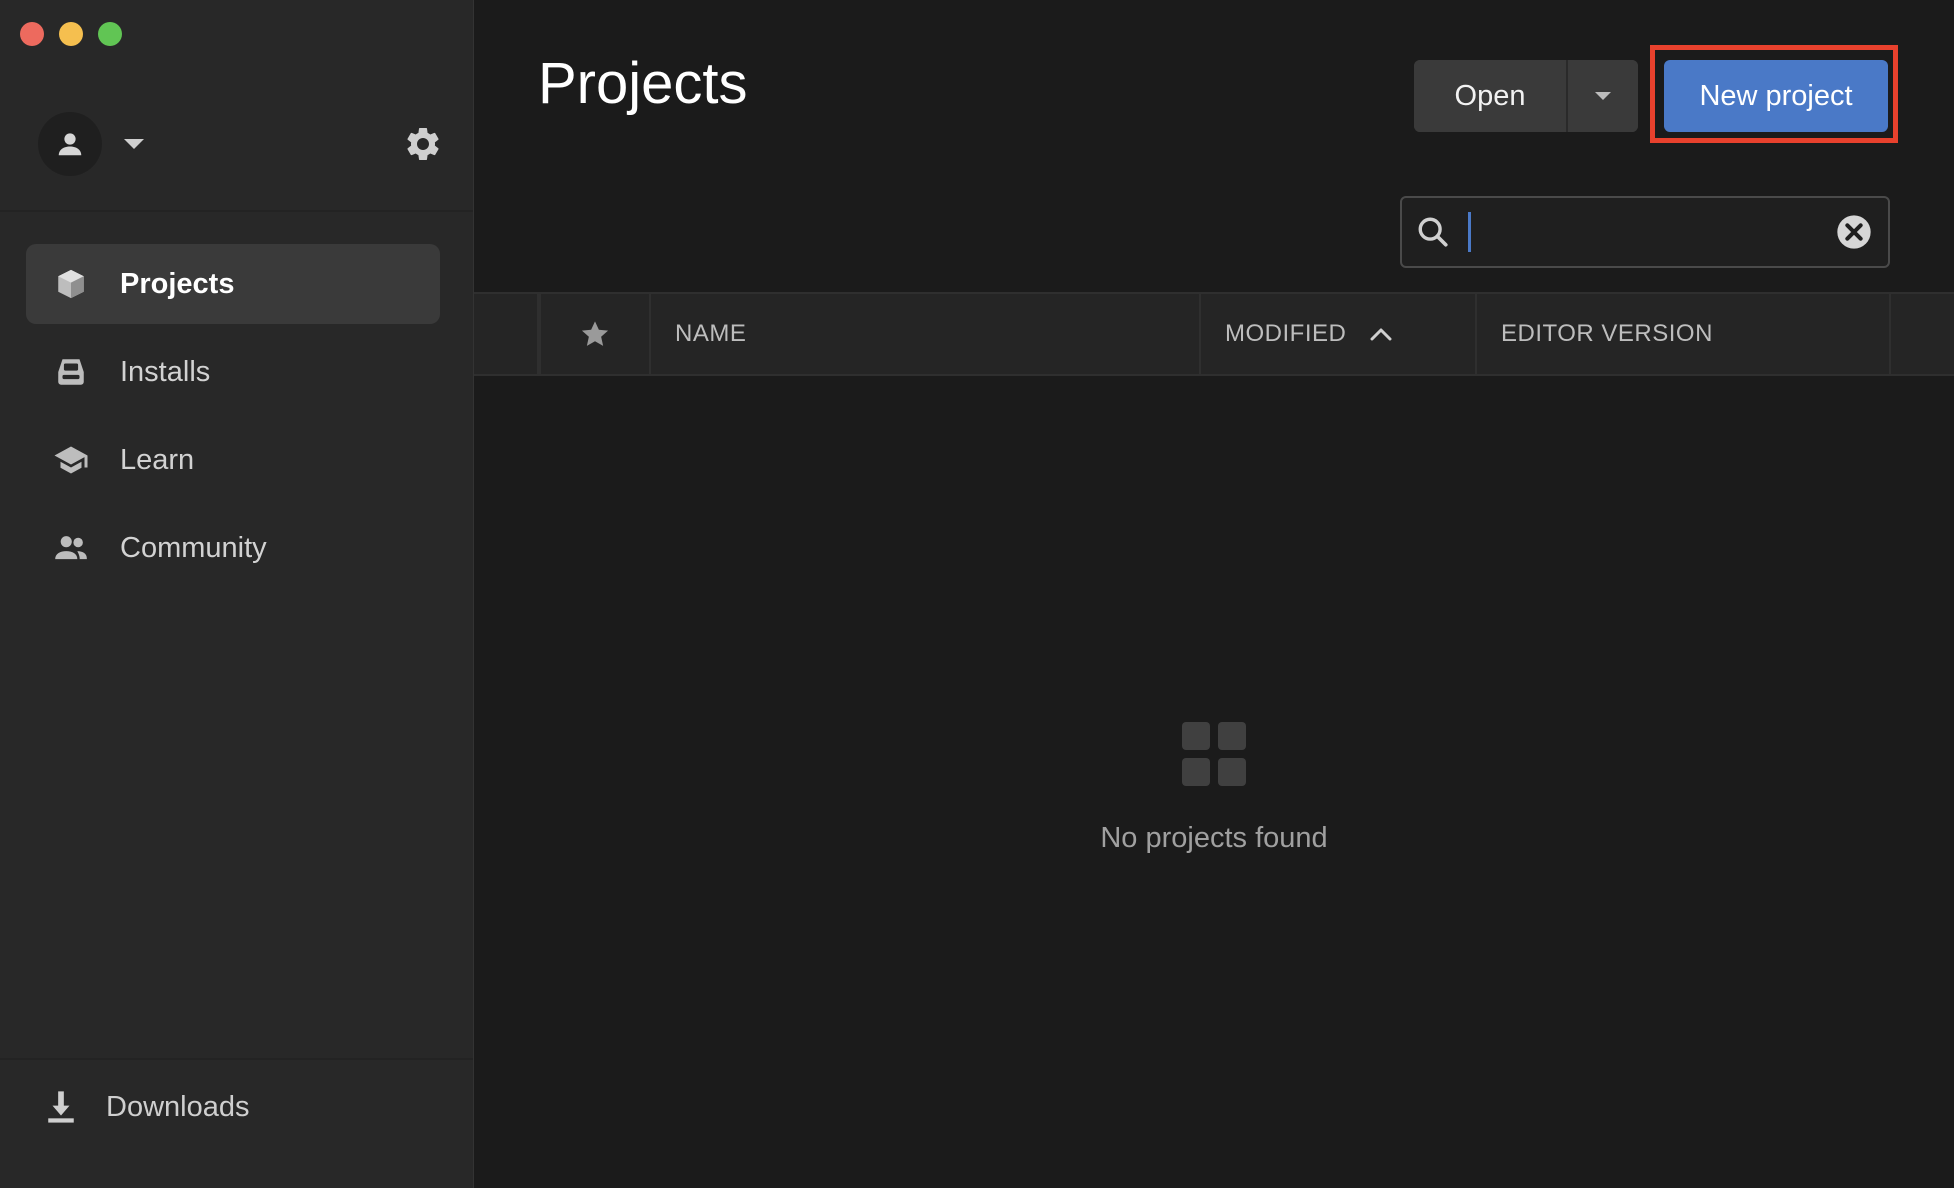  Describe the element at coordinates (233, 460) in the screenshot. I see `sidebar-item-learn: Learn` at that location.